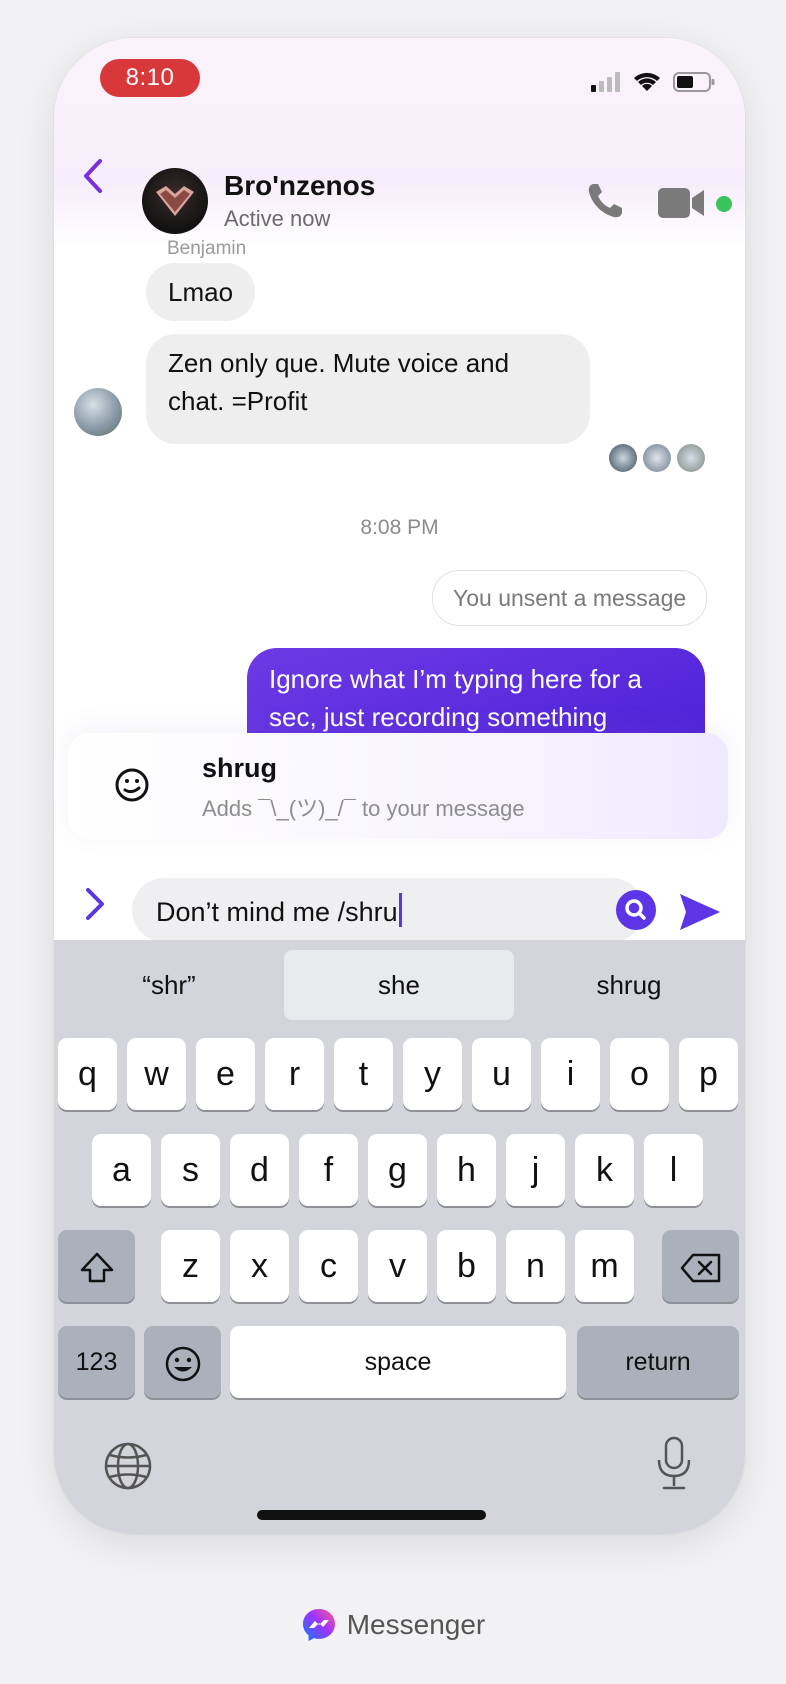  I want to click on search-icon, so click(635, 909).